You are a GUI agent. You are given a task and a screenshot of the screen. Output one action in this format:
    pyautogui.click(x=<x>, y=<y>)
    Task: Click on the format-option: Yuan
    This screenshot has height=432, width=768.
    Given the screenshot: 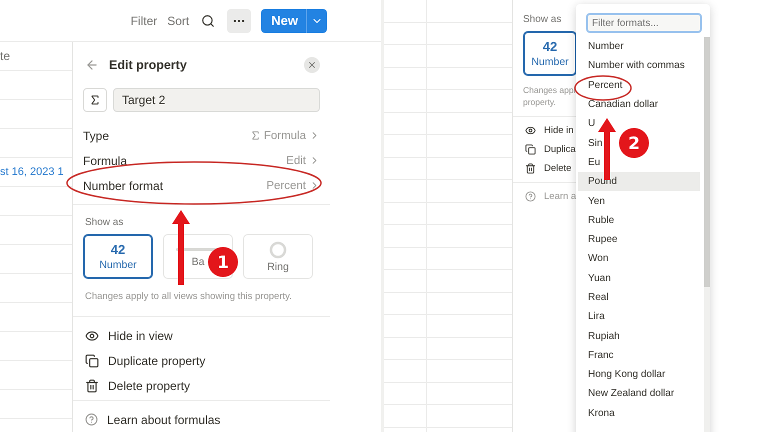 What is the action you would take?
    pyautogui.click(x=596, y=278)
    